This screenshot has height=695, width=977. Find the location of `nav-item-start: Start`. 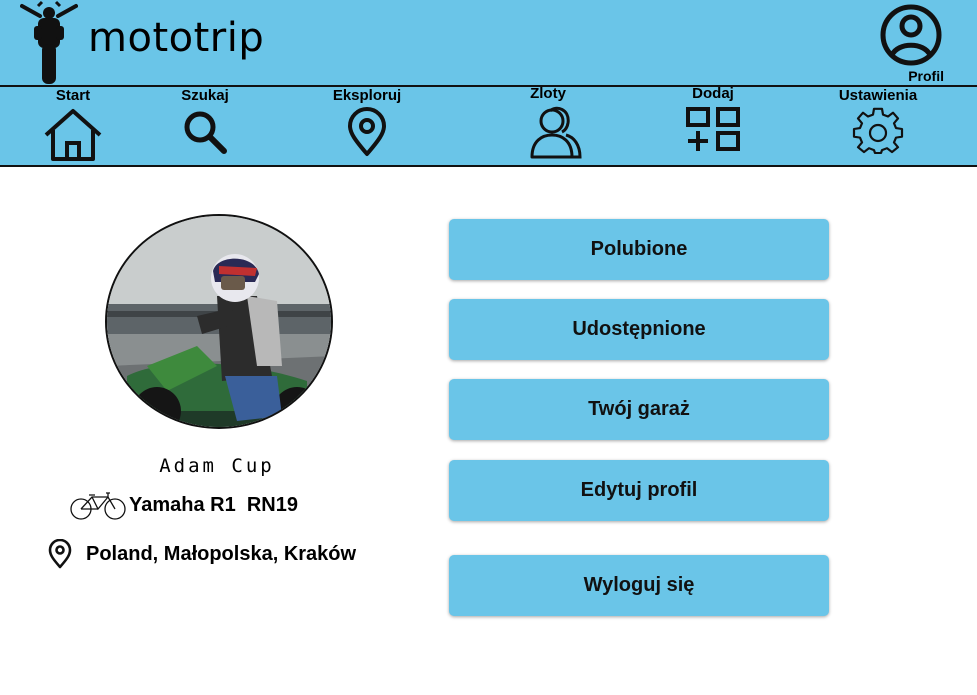

nav-item-start: Start is located at coordinates (73, 126).